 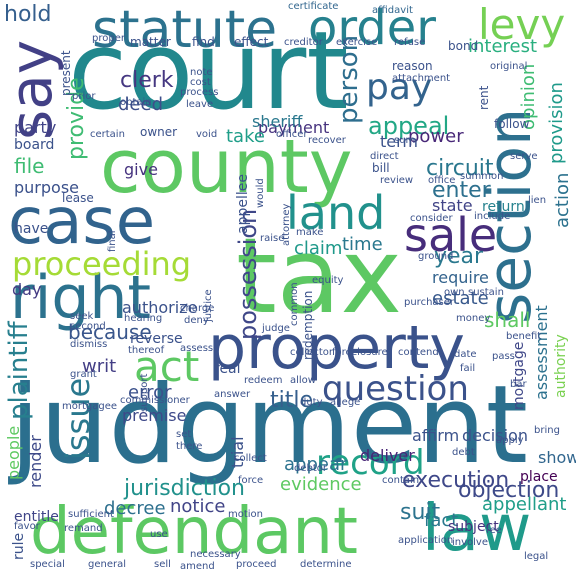 What do you see at coordinates (311, 352) in the screenshot?
I see `word-collector: collector` at bounding box center [311, 352].